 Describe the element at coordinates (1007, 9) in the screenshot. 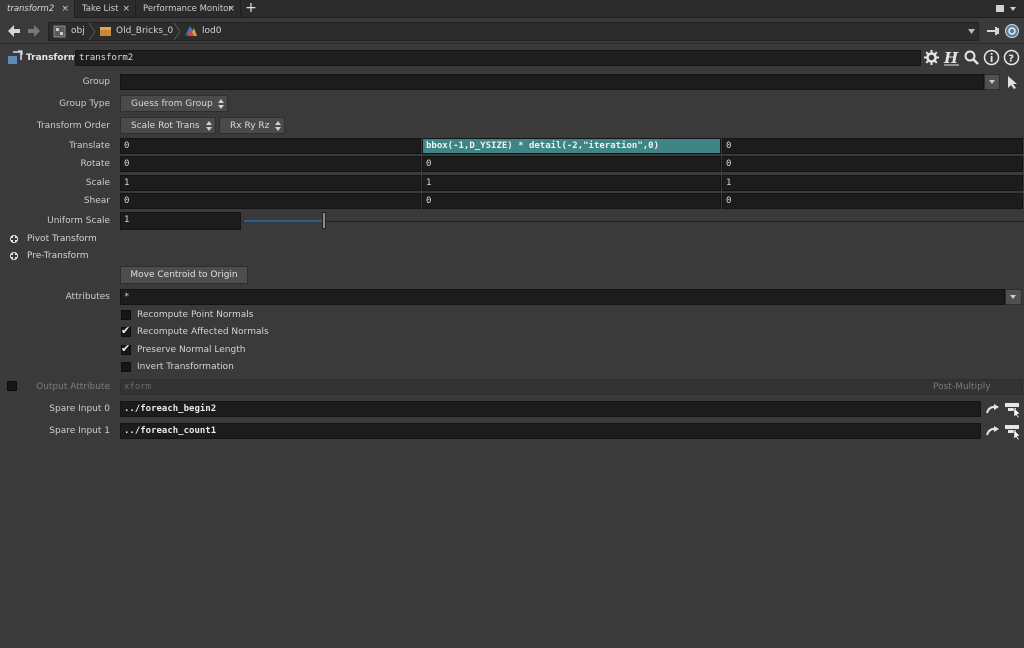

I see `pane-menu-icon` at that location.